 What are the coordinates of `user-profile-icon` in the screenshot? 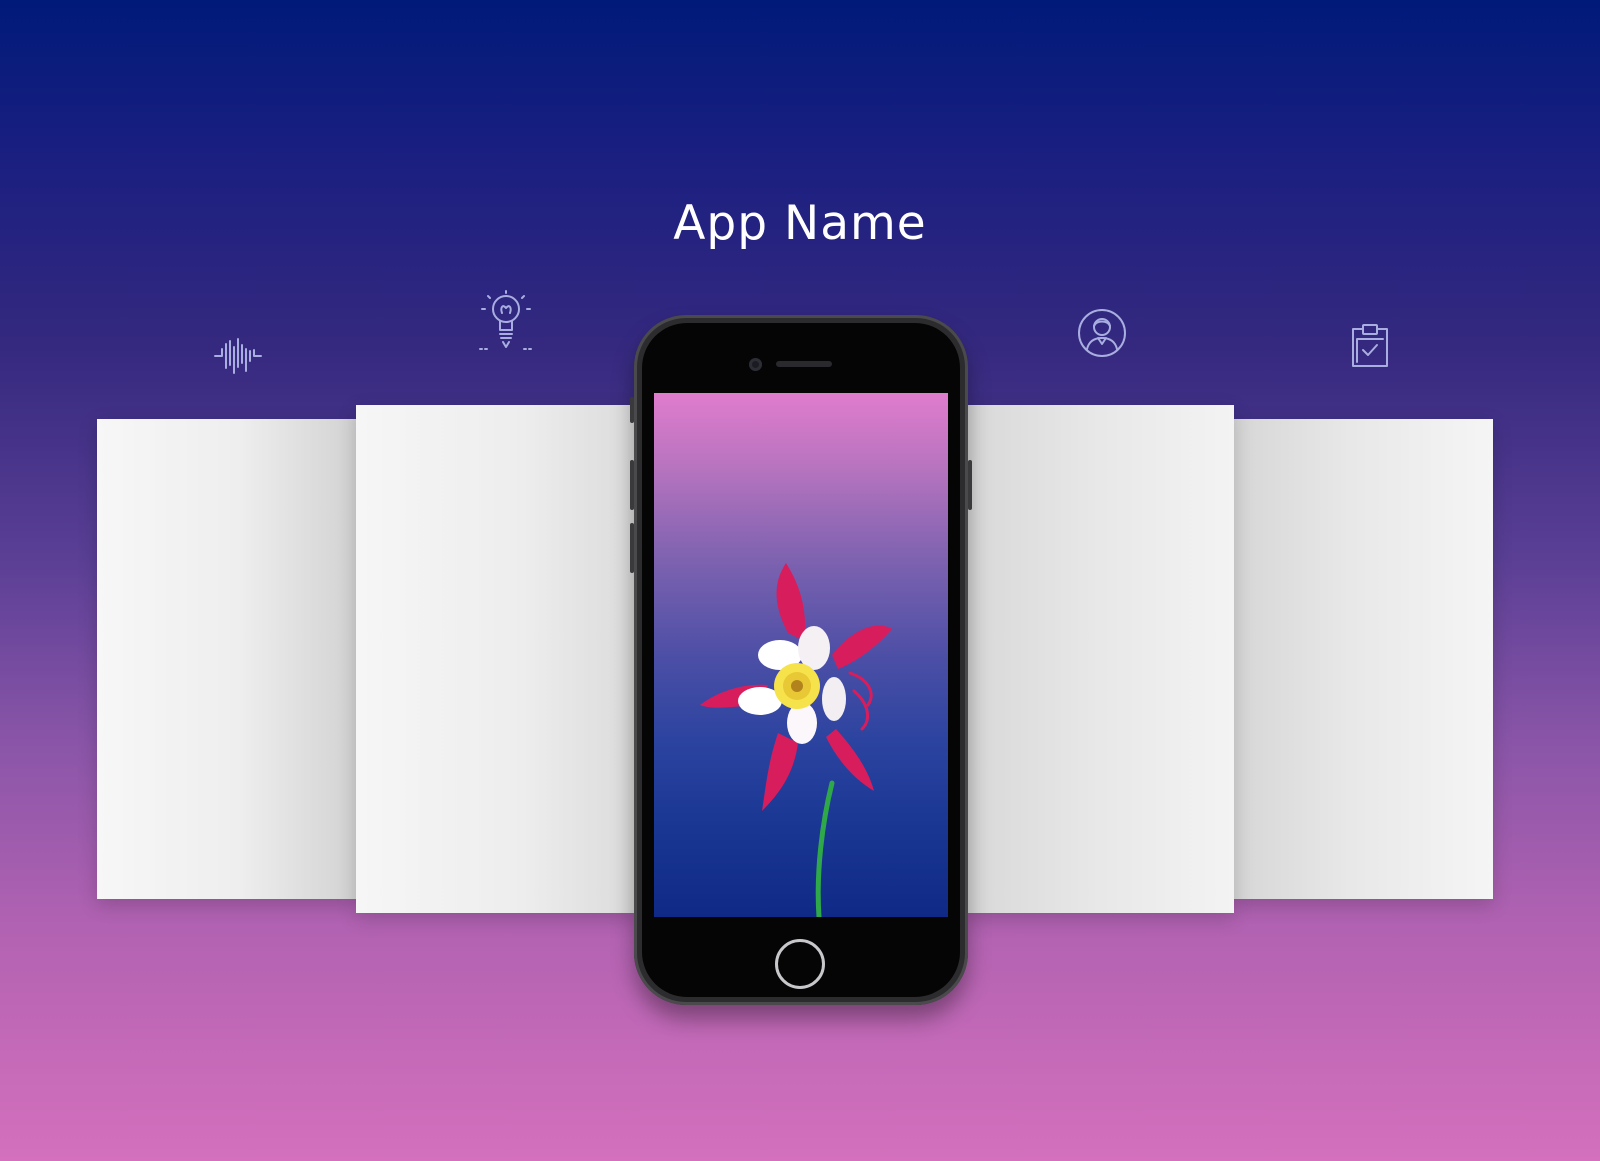 It's located at (1102, 333).